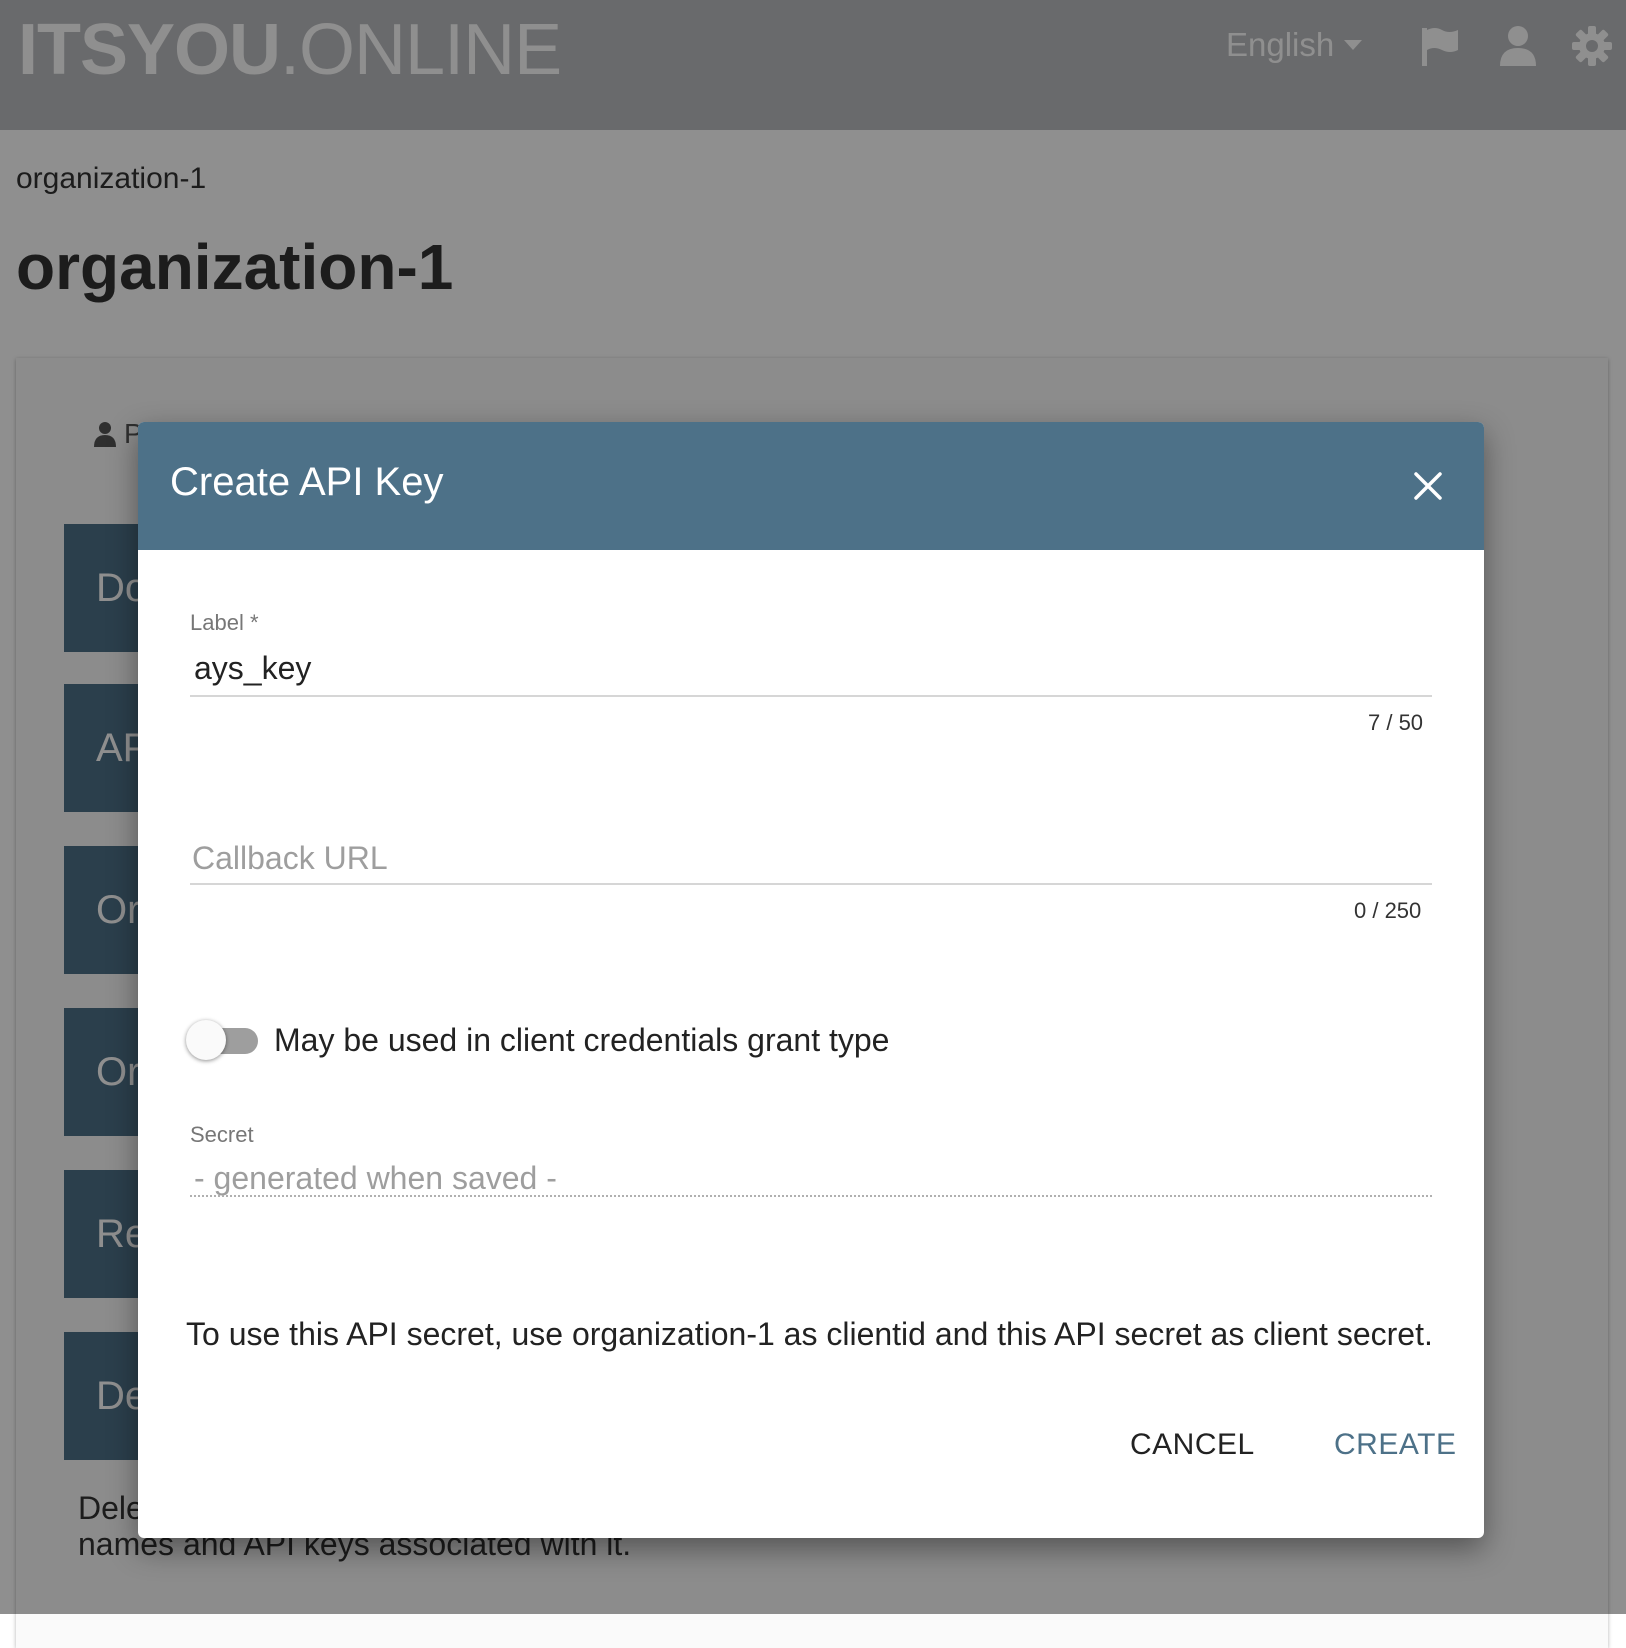 Image resolution: width=1626 pixels, height=1648 pixels. Describe the element at coordinates (1396, 722) in the screenshot. I see `label-char-counter: 7 / 50` at that location.